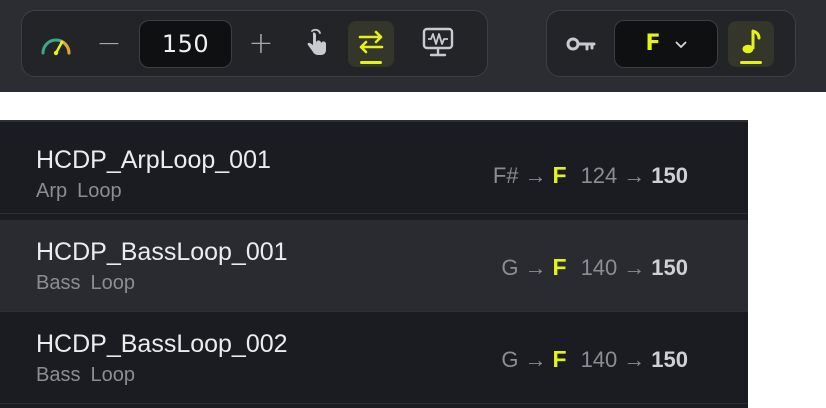  I want to click on tempo-gauge-icon, so click(56, 44).